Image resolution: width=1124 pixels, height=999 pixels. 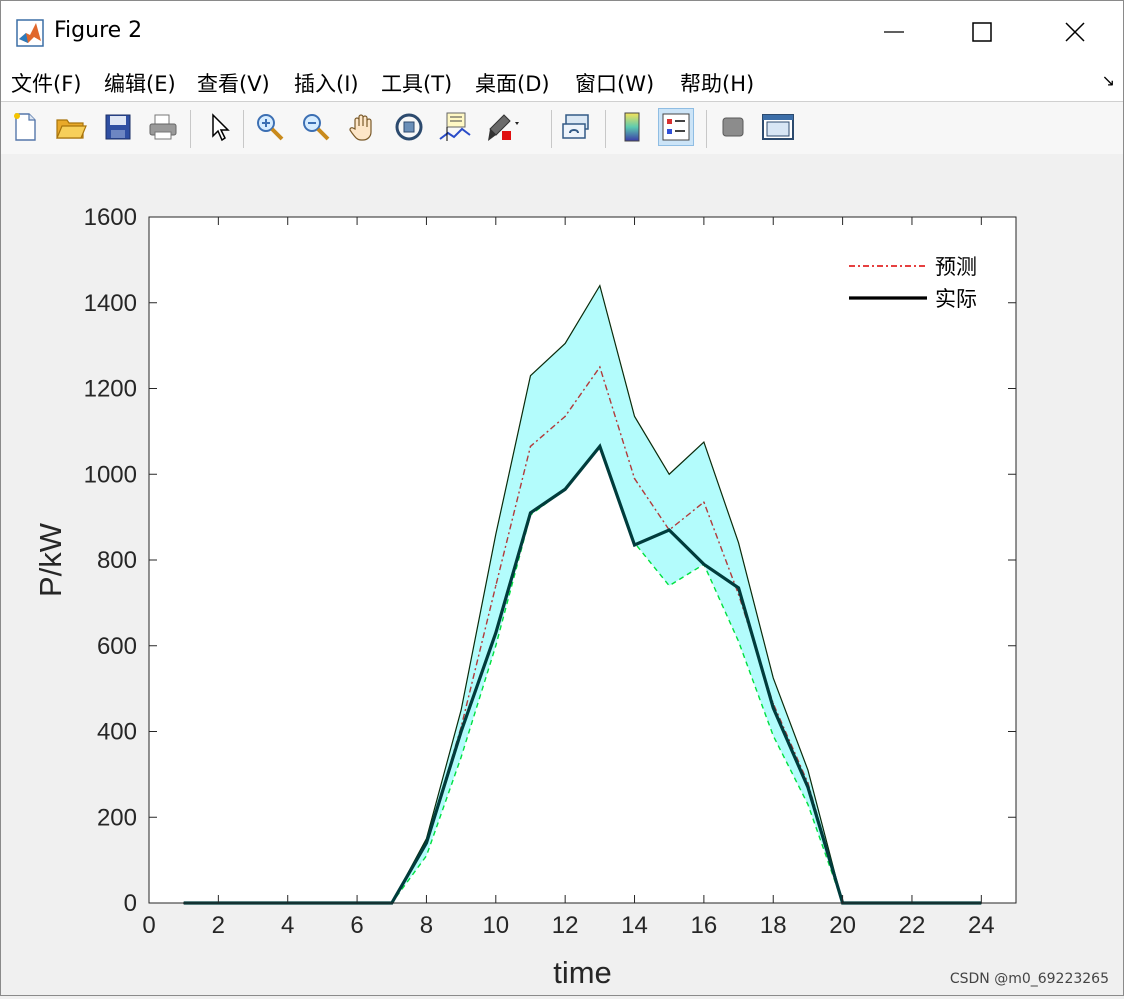 What do you see at coordinates (30, 33) in the screenshot?
I see `matlab-logo-icon` at bounding box center [30, 33].